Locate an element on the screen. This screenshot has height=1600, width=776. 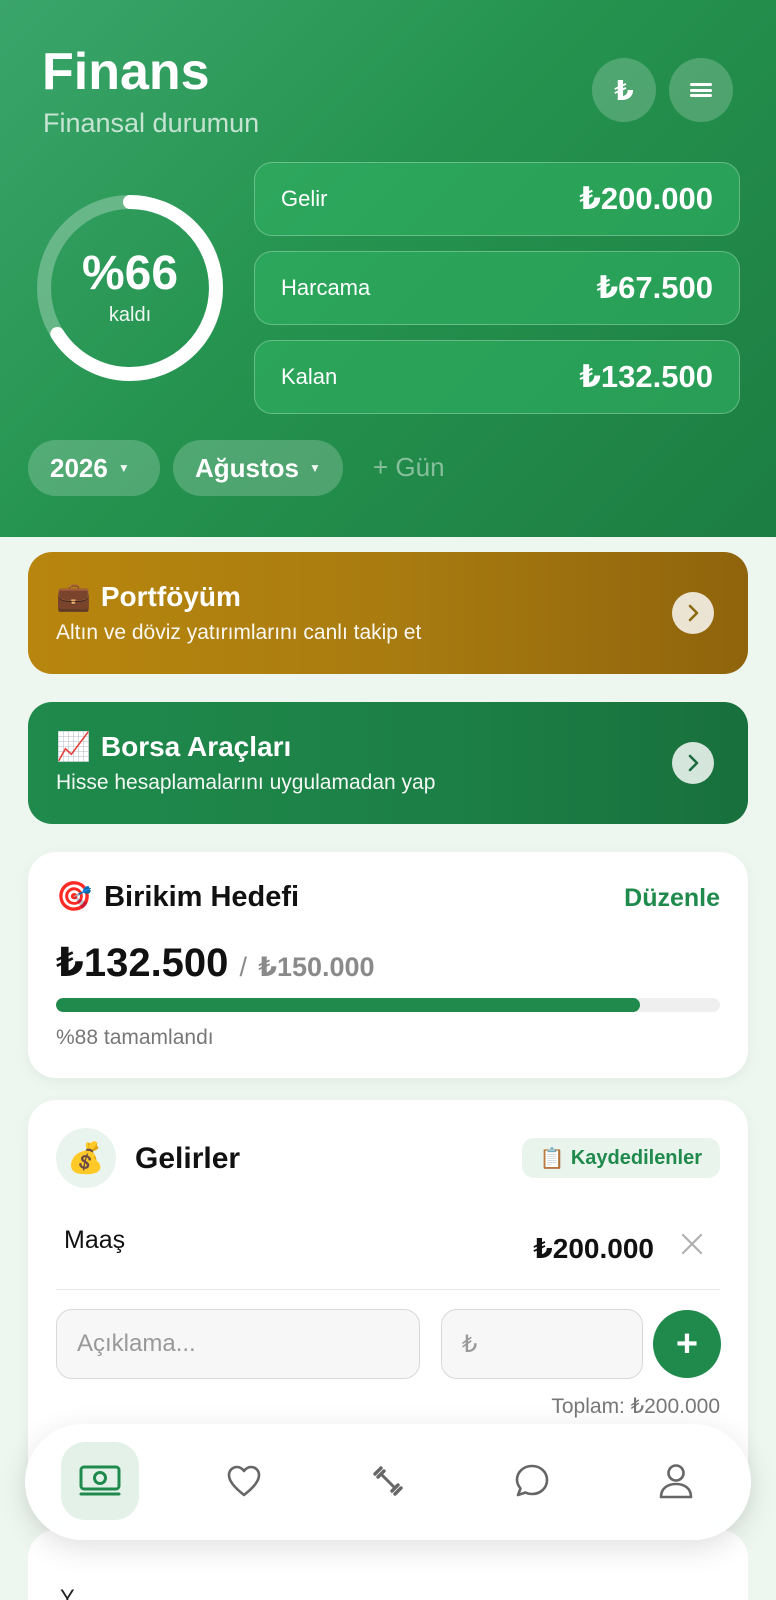
month-selector: Ağustos ▼ is located at coordinates (258, 468).